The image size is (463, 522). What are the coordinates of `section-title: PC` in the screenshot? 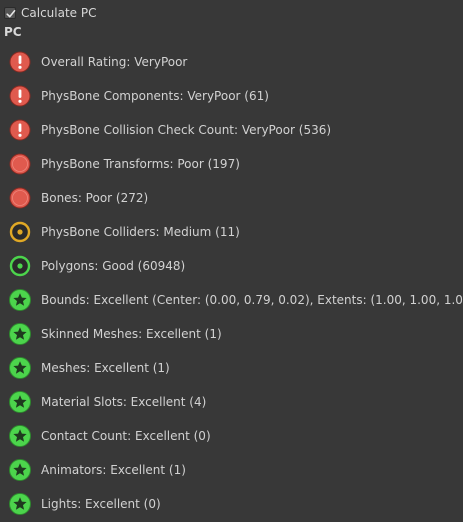 It's located at (13, 32).